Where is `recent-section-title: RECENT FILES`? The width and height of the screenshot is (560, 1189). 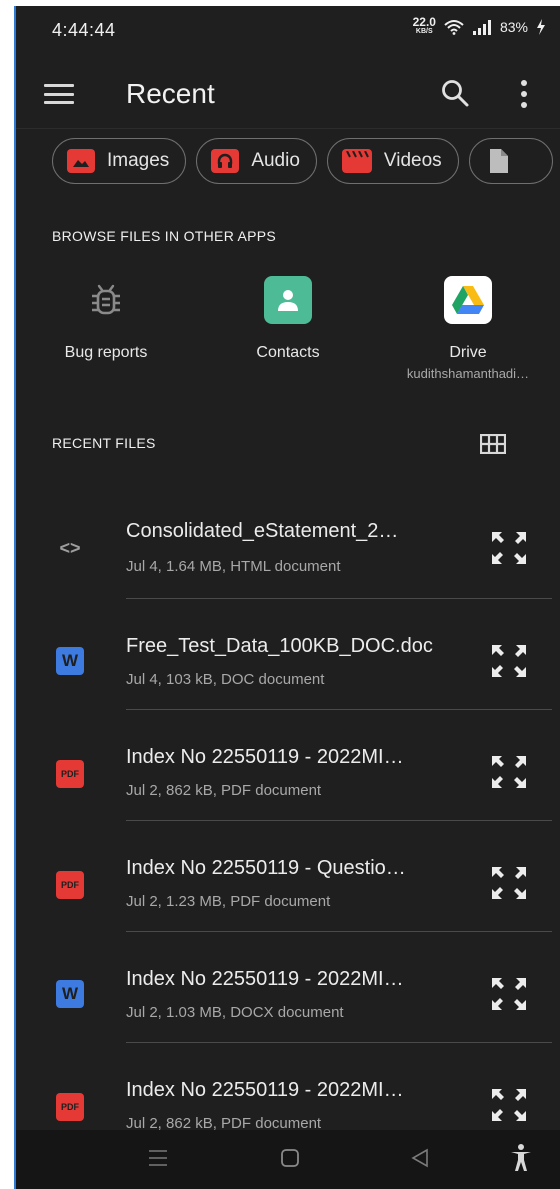 recent-section-title: RECENT FILES is located at coordinates (104, 443).